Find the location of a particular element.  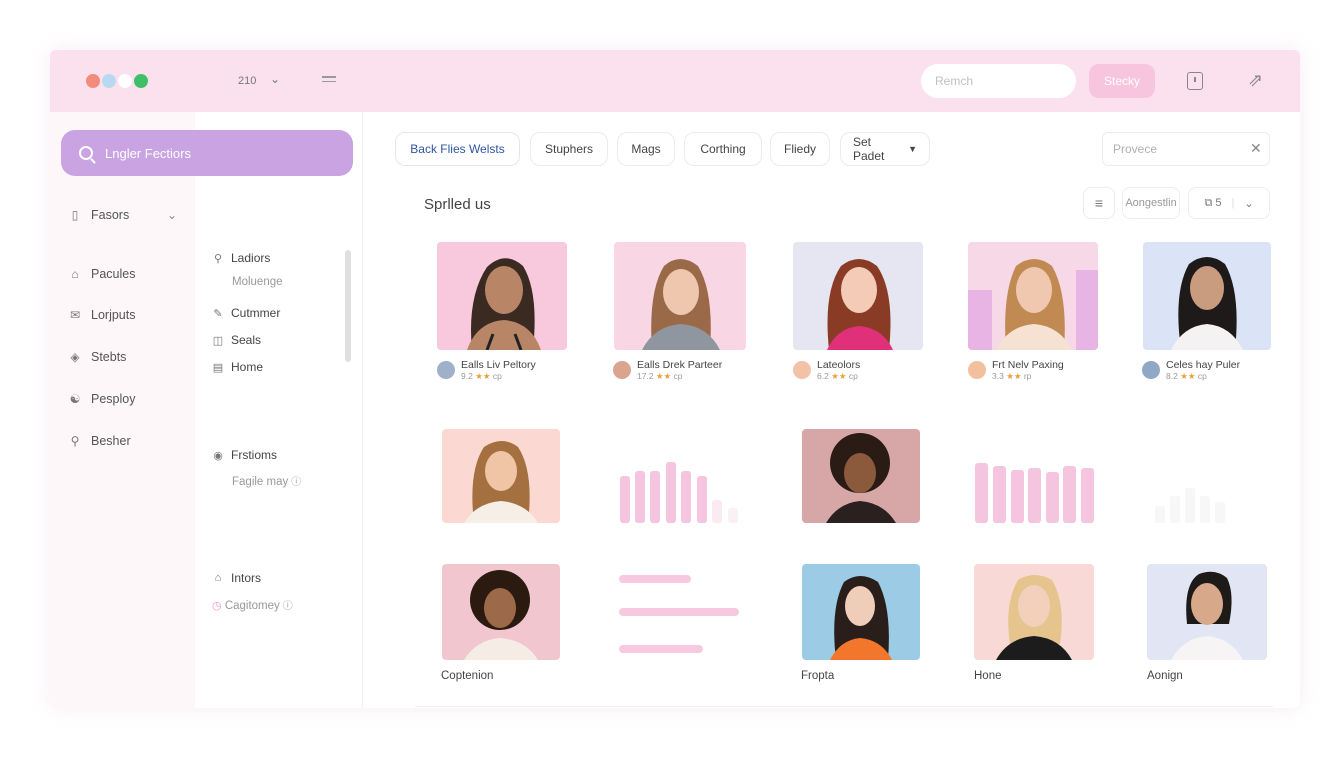

filter-dropdown: Set Padet ▼ is located at coordinates (885, 149).